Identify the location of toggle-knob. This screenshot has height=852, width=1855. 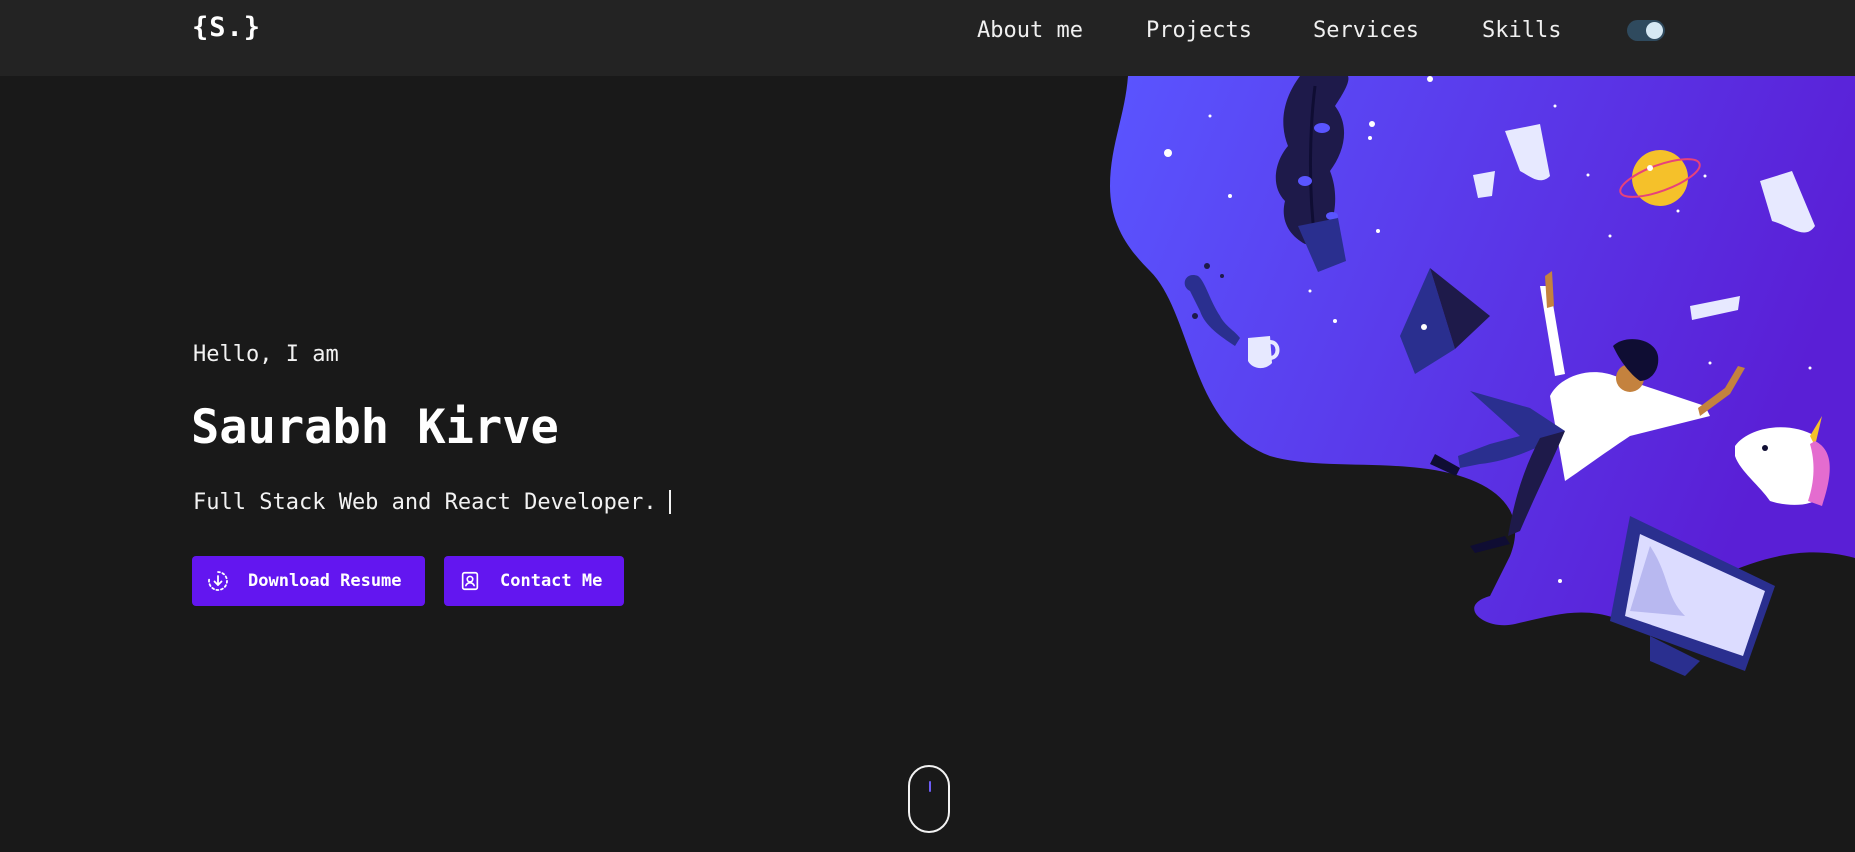
(1654, 30).